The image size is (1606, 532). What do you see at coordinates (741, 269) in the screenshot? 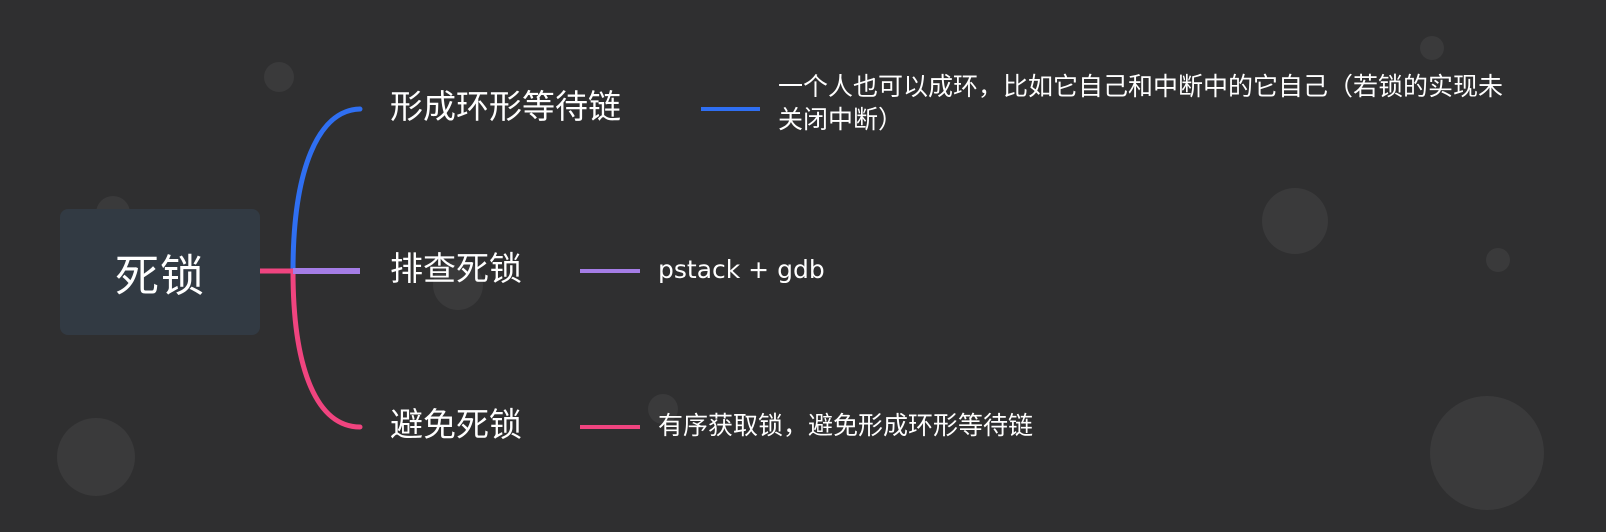
I see `leaf-note-troubleshoot: pstack + gdb` at bounding box center [741, 269].